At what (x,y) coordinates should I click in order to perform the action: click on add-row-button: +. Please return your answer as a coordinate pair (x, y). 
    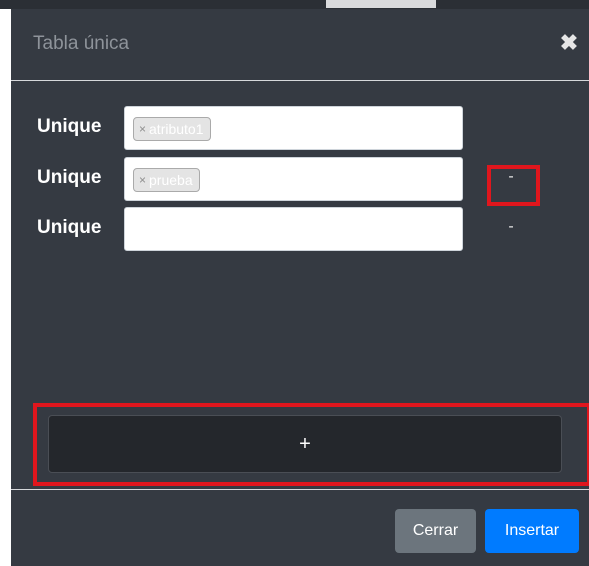
    Looking at the image, I should click on (305, 444).